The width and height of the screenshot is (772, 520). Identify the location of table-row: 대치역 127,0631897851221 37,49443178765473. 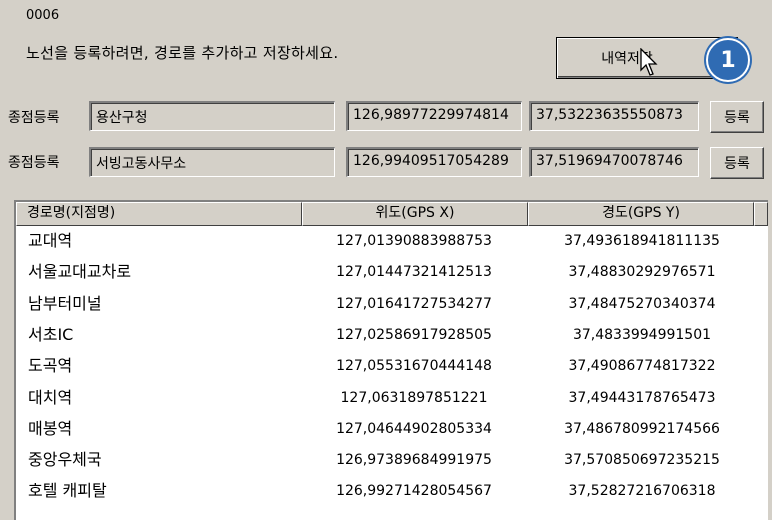
(394, 398).